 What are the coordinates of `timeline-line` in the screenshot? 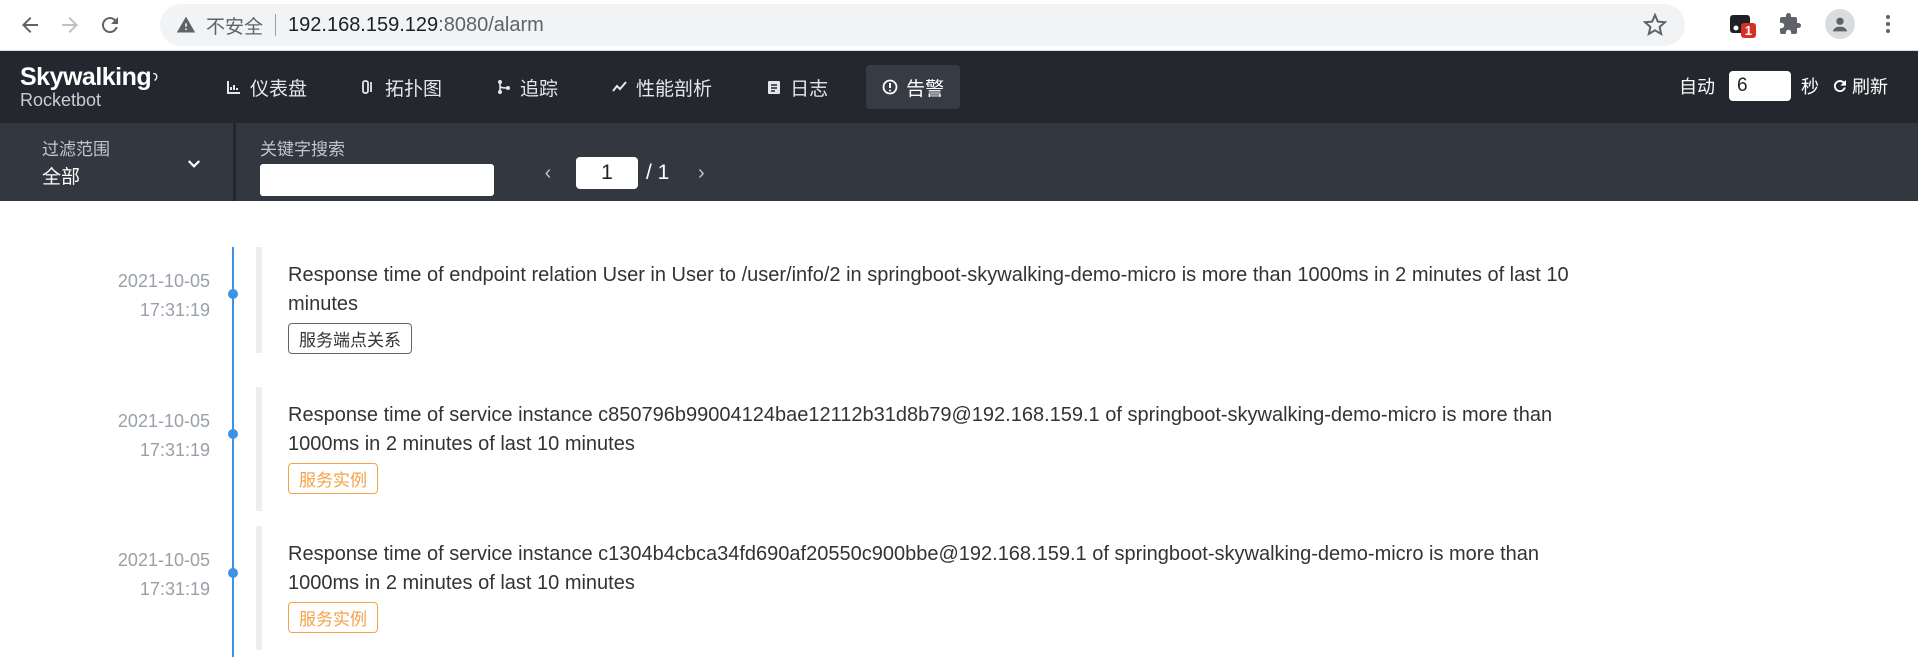 It's located at (233, 452).